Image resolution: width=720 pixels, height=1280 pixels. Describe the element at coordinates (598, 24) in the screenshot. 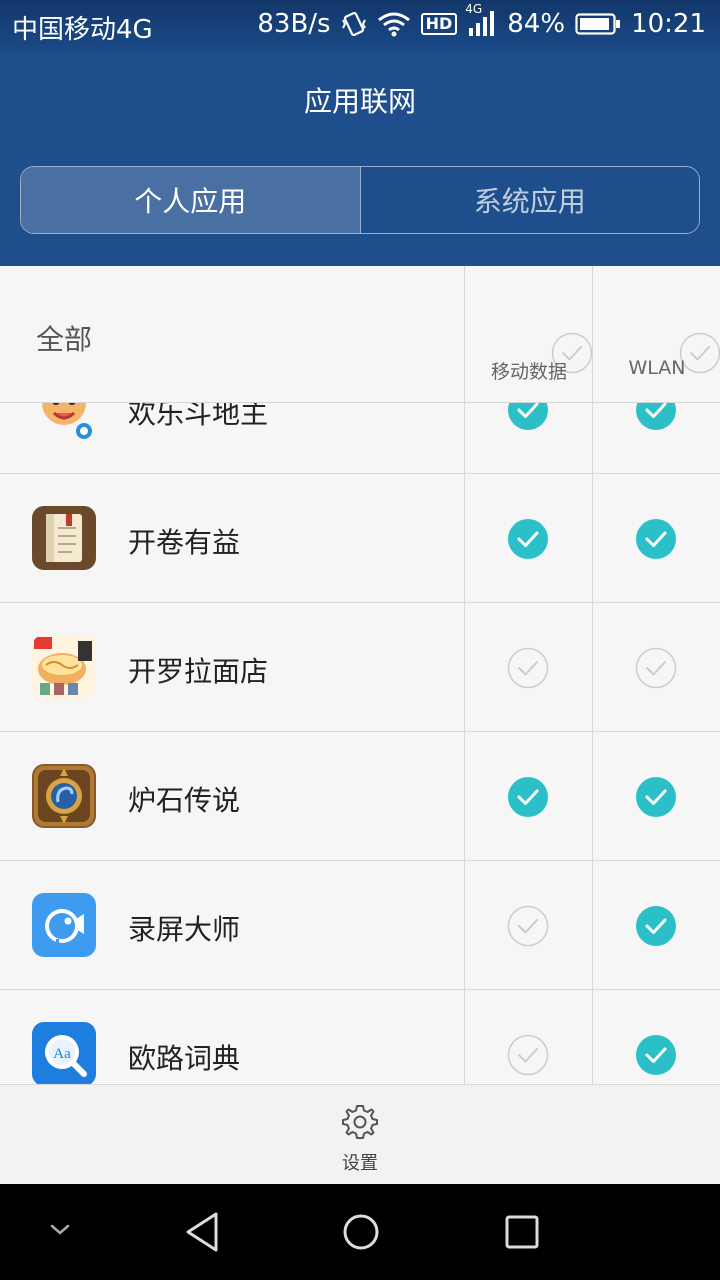

I see `battery-icon` at that location.